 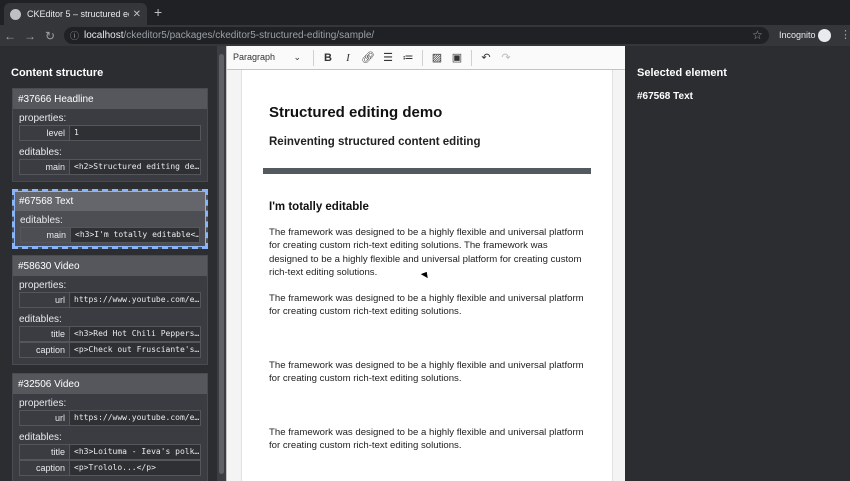 What do you see at coordinates (665, 96) in the screenshot?
I see `selected-element-id: #67568 Text` at bounding box center [665, 96].